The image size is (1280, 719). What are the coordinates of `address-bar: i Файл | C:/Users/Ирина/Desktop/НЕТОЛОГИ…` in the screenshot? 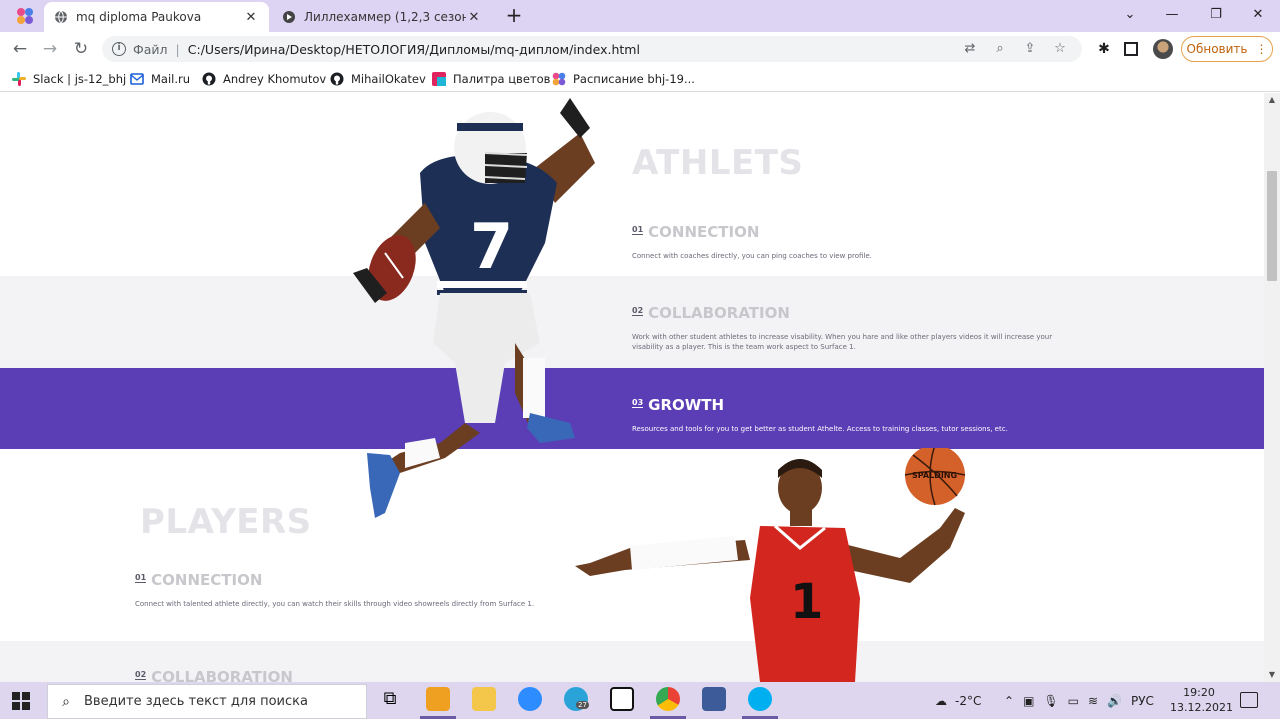 It's located at (592, 49).